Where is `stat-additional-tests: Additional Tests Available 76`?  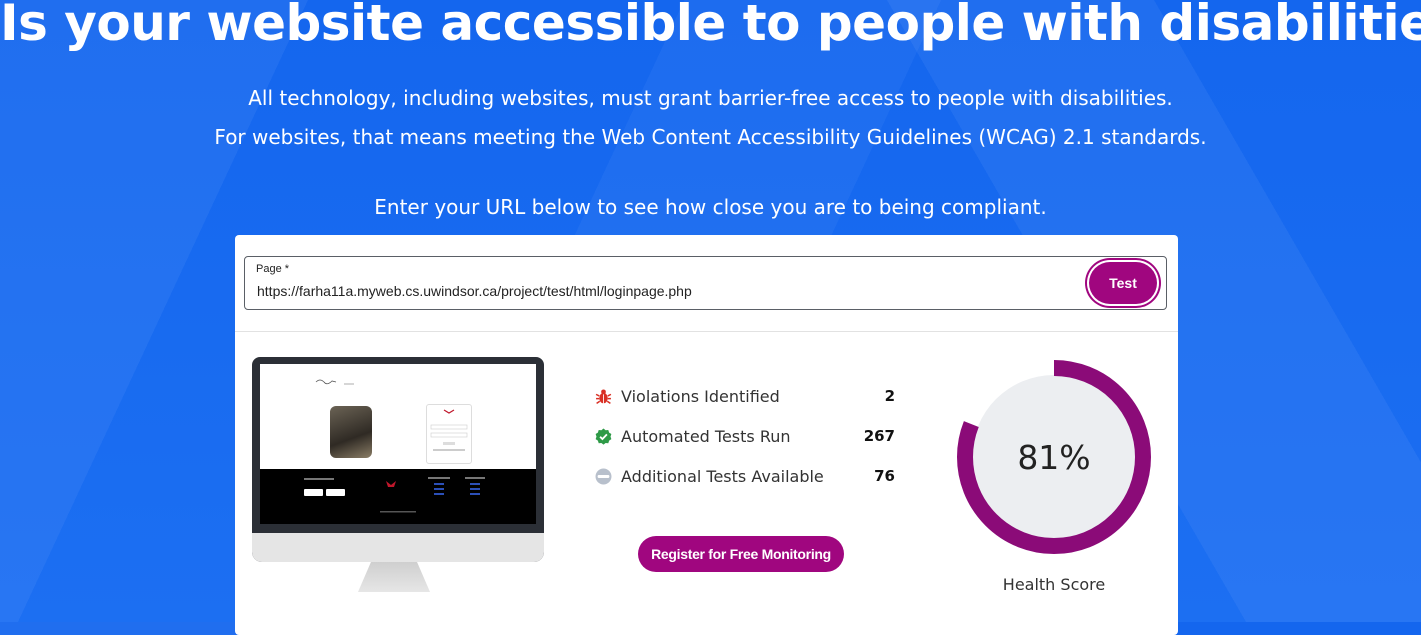 stat-additional-tests: Additional Tests Available 76 is located at coordinates (745, 476).